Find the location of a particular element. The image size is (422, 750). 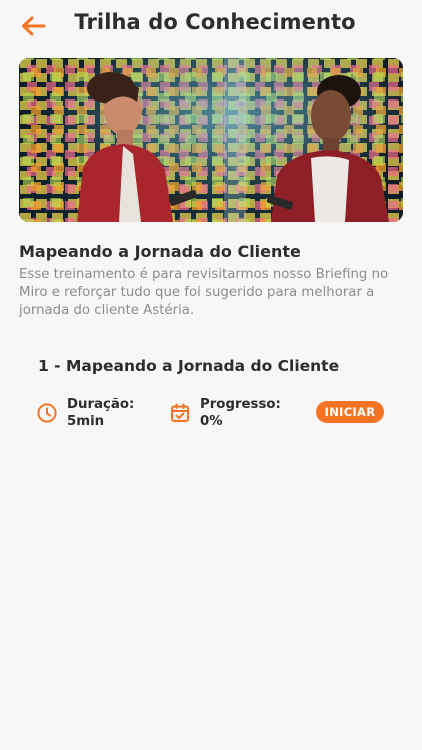

progress-value: 0% is located at coordinates (211, 421).